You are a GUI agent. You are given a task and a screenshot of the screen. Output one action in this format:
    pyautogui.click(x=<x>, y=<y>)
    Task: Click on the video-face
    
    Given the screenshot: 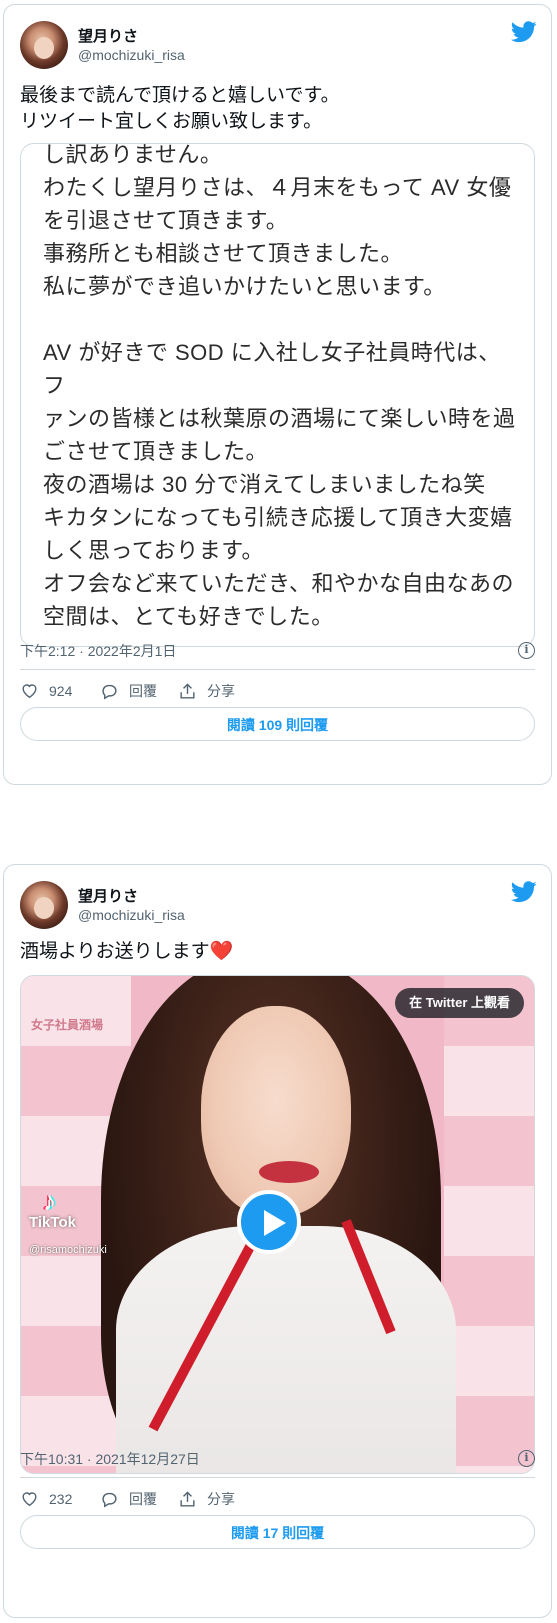 What is the action you would take?
    pyautogui.click(x=276, y=1111)
    